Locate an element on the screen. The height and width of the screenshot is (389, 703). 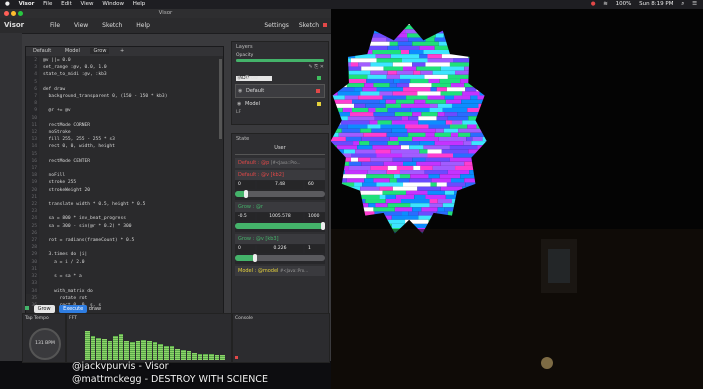
code-line: 8 is located at coordinates (124, 103).